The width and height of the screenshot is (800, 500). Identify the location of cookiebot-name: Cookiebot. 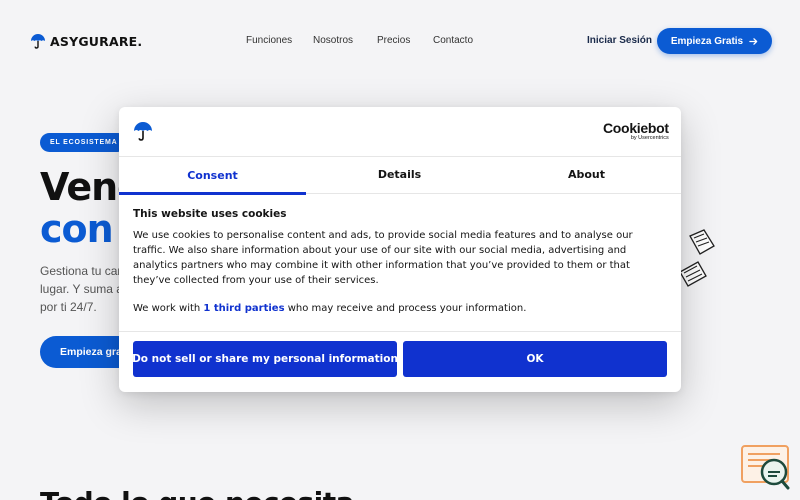
(636, 128).